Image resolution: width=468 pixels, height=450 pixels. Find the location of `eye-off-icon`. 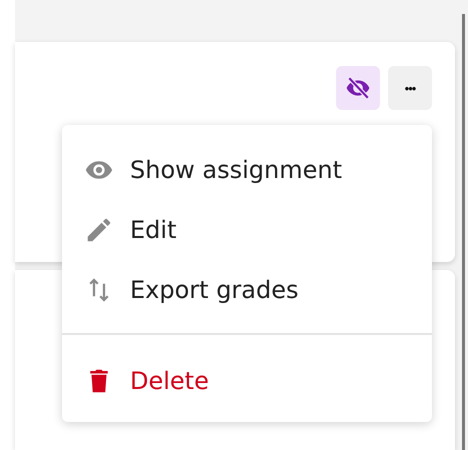

eye-off-icon is located at coordinates (358, 88).